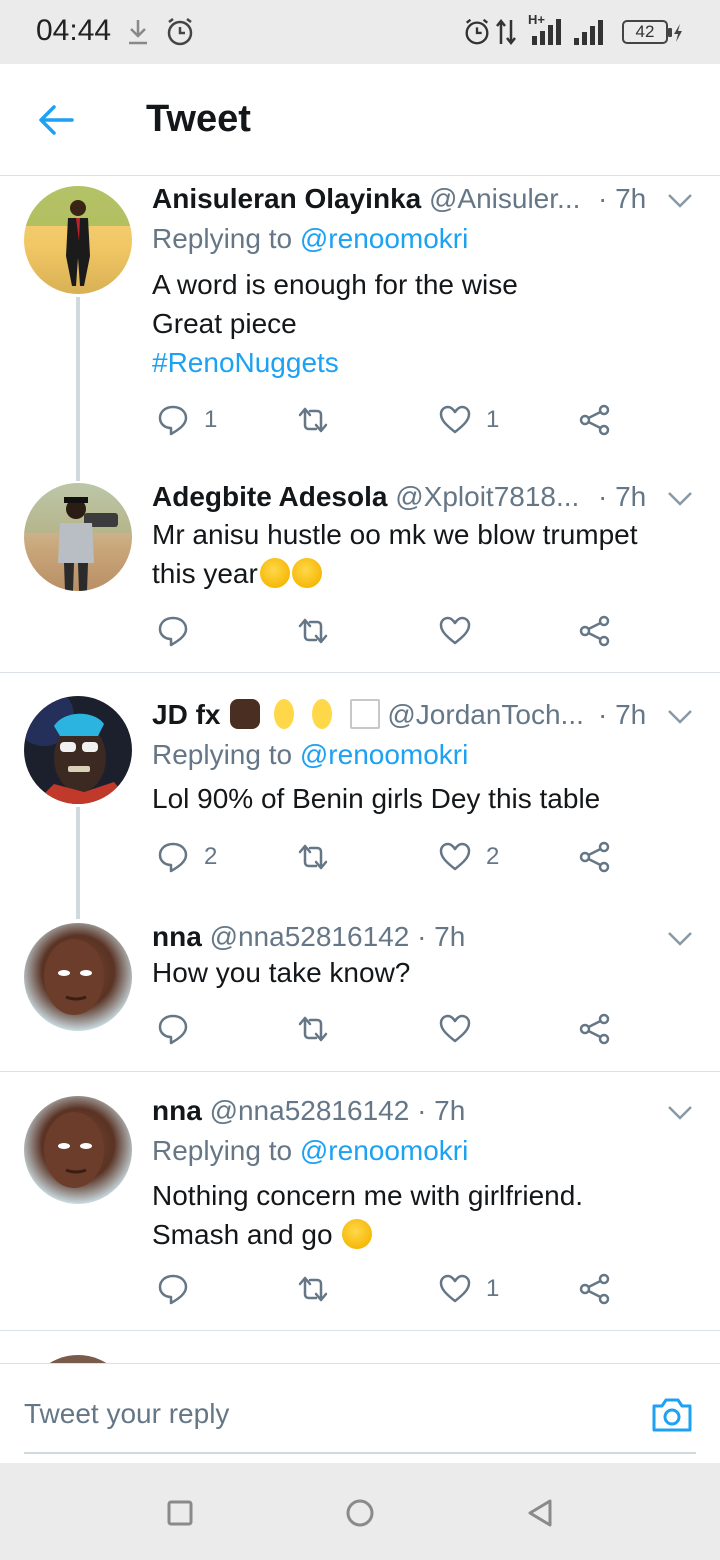 The width and height of the screenshot is (720, 1560). I want to click on tweet-item-partial, so click(360, 1356).